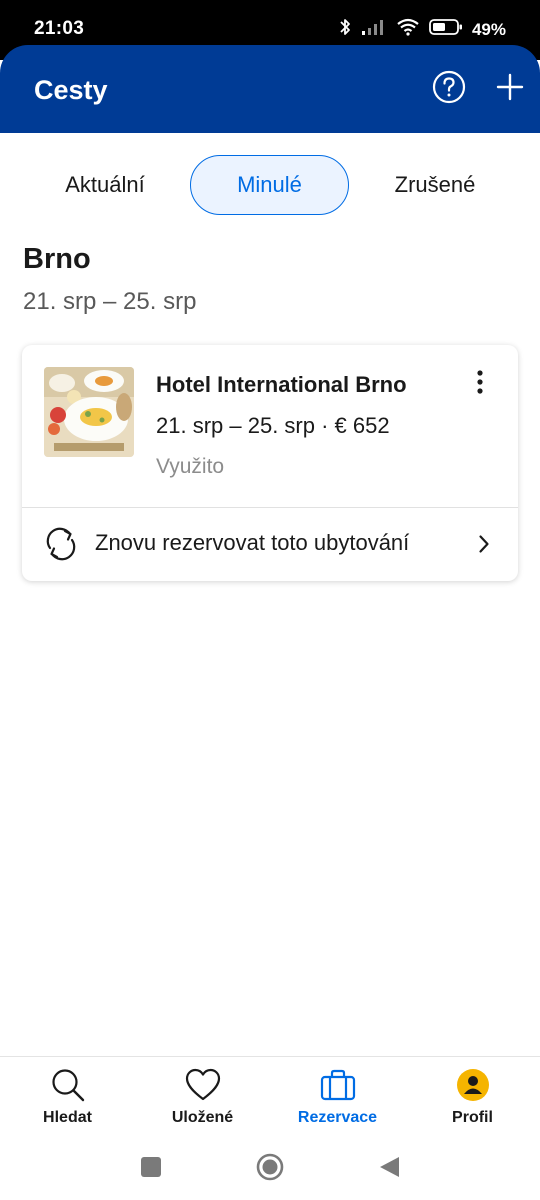 The image size is (540, 1200). I want to click on recents-button, so click(151, 1169).